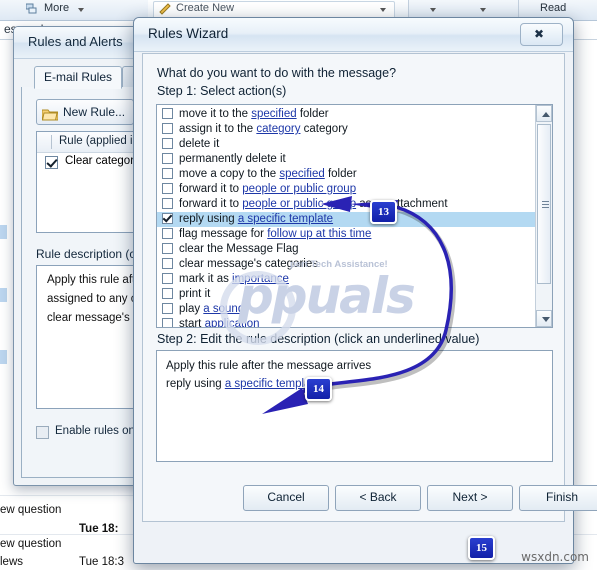 This screenshot has width=597, height=570. What do you see at coordinates (90, 432) in the screenshot?
I see `enable-rules-option: Enable rules on a` at bounding box center [90, 432].